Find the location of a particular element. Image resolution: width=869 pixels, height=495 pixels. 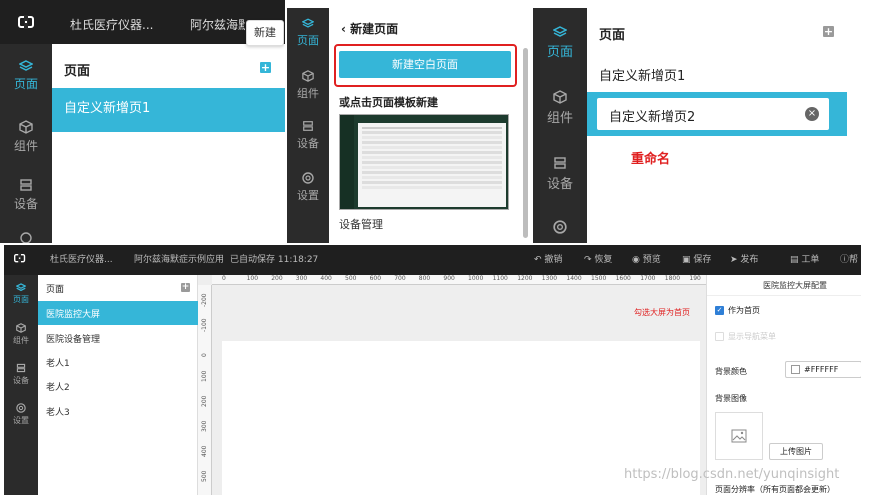

nav-checkbox is located at coordinates (719, 336).